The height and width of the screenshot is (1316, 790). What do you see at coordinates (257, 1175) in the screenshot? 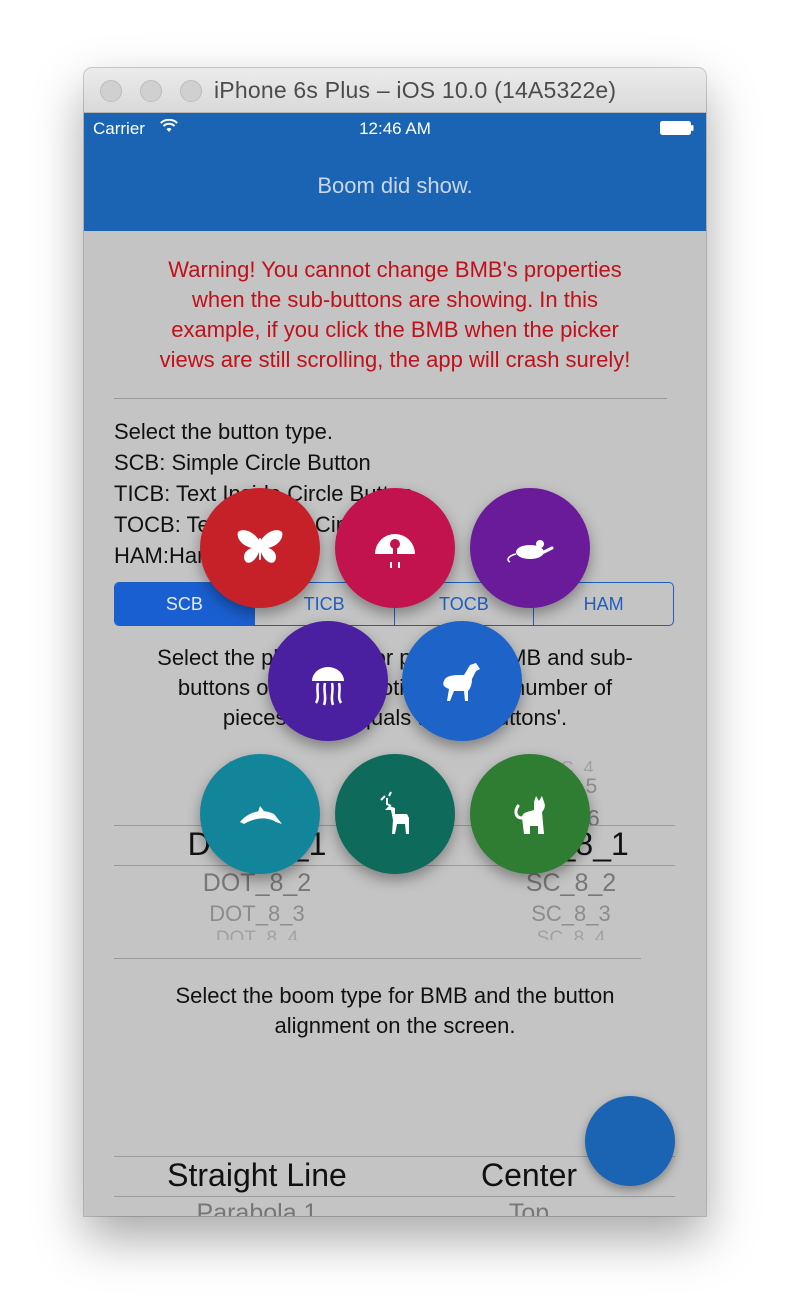
I see `picker-selected-left: Straight Line` at bounding box center [257, 1175].